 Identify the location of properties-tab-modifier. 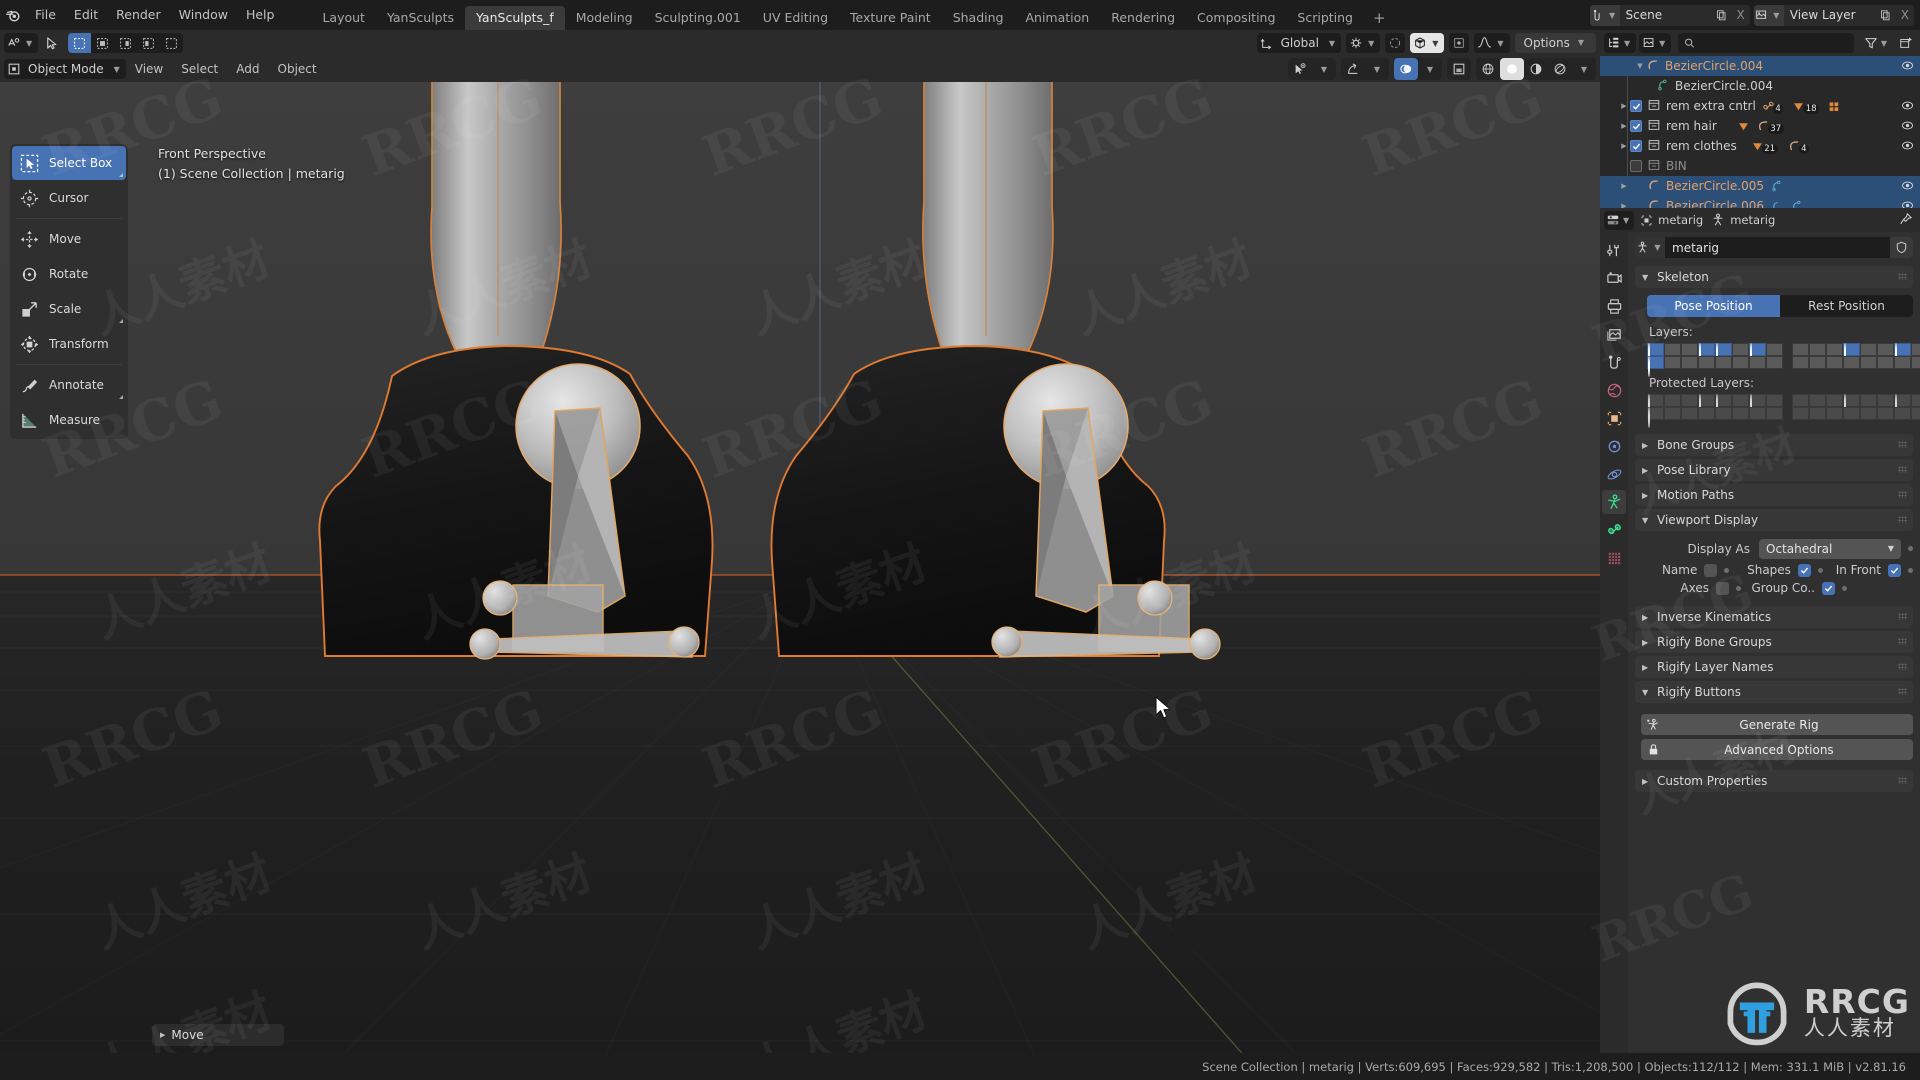
(1614, 446).